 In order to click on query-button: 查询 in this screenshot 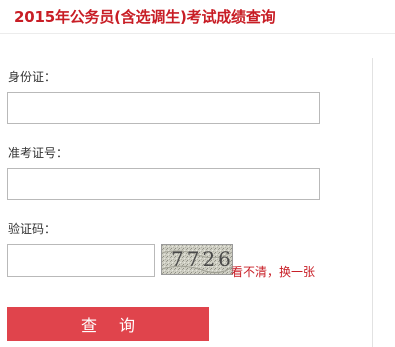, I will do `click(108, 324)`.